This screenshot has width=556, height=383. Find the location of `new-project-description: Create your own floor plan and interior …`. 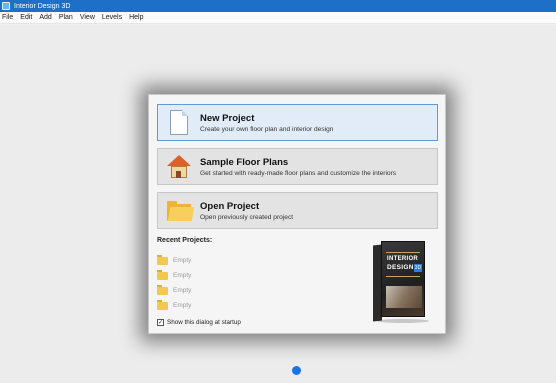

new-project-description: Create your own floor plan and interior … is located at coordinates (267, 129).